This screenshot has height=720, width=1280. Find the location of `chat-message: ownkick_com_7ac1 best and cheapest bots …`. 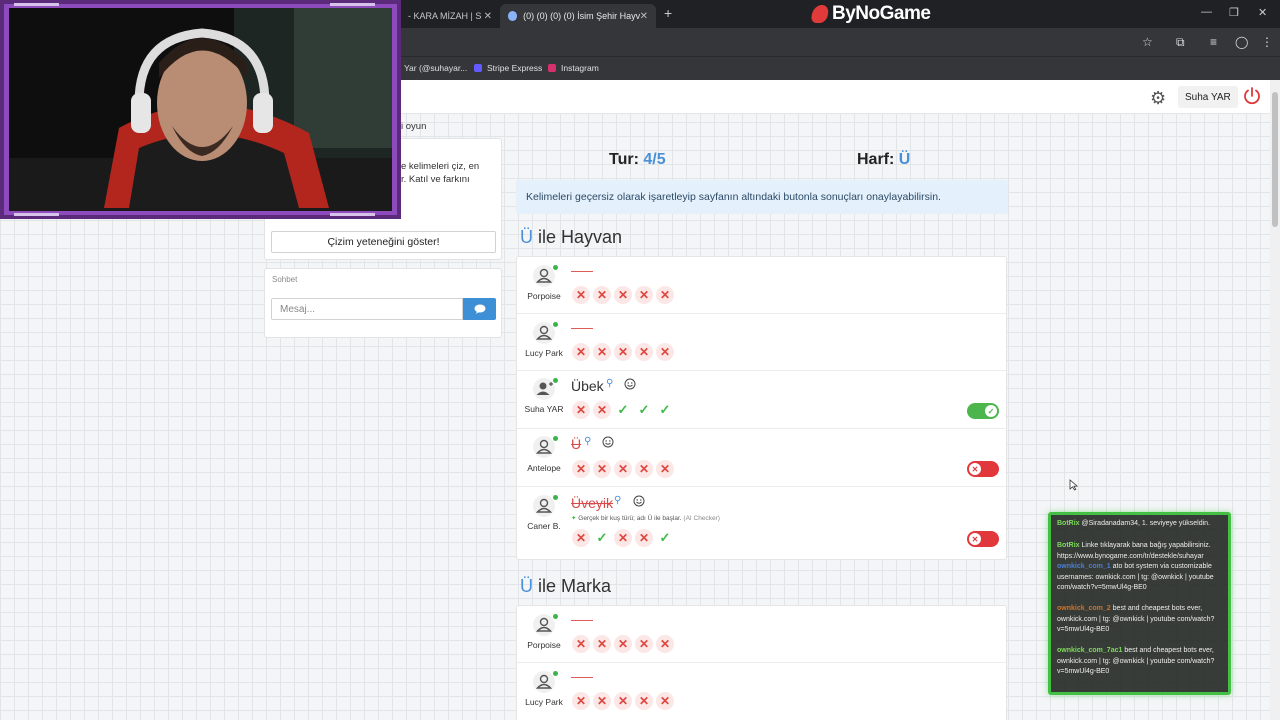

chat-message: ownkick_com_7ac1 best and cheapest bots … is located at coordinates (1142, 662).